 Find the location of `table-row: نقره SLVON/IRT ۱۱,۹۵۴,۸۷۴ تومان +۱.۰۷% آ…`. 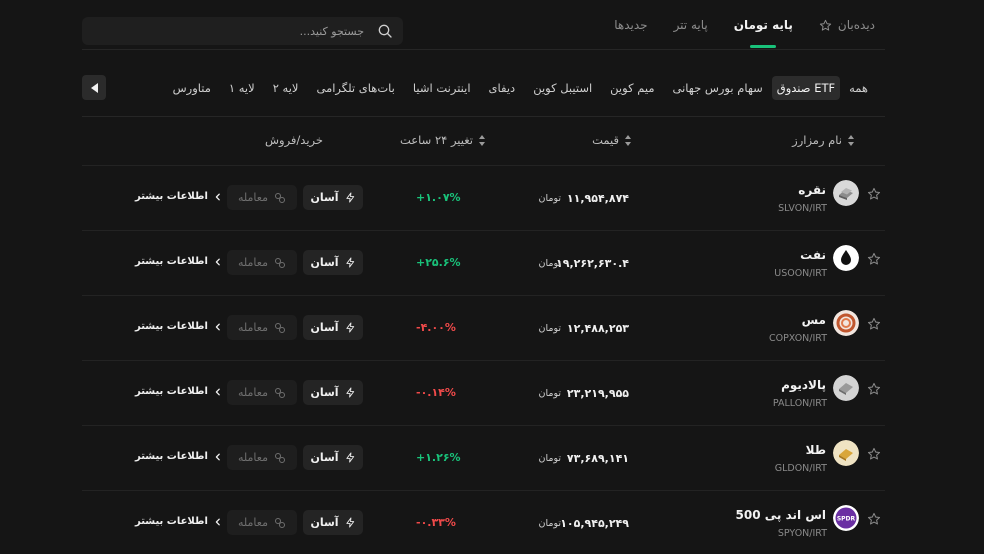

table-row: نقره SLVON/IRT ۱۱,۹۵۴,۸۷۴ تومان +۱.۰۷% آ… is located at coordinates (483, 197).